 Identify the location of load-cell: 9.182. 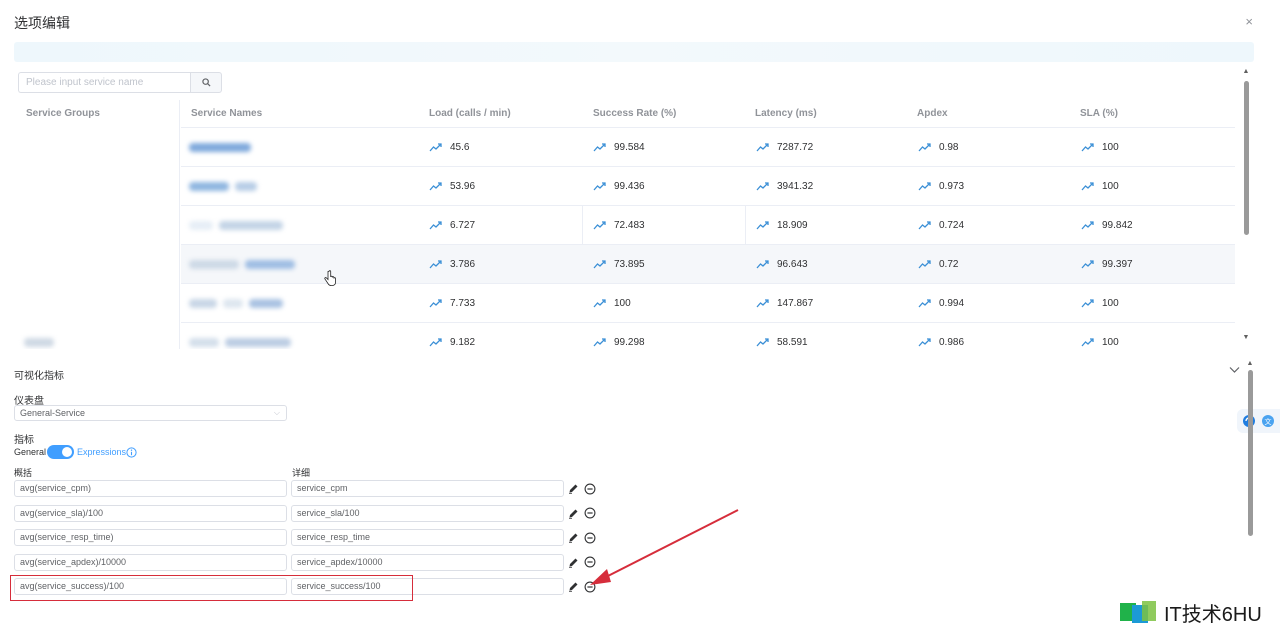
(452, 336).